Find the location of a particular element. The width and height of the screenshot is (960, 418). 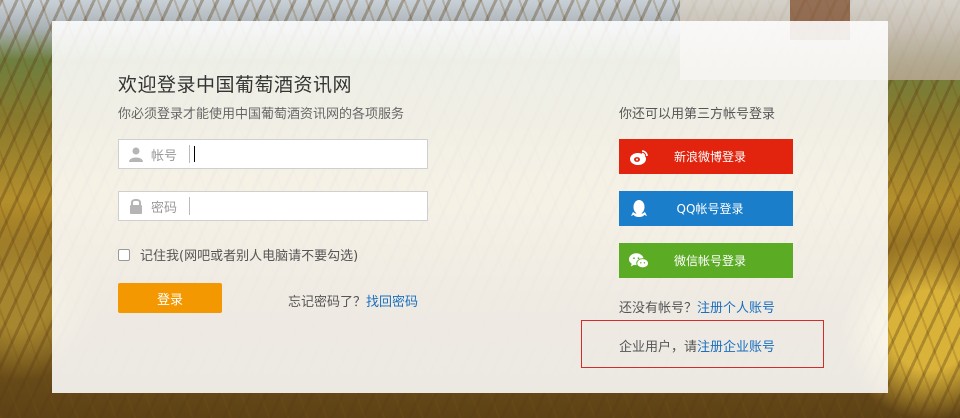

password-input is located at coordinates (308, 206).